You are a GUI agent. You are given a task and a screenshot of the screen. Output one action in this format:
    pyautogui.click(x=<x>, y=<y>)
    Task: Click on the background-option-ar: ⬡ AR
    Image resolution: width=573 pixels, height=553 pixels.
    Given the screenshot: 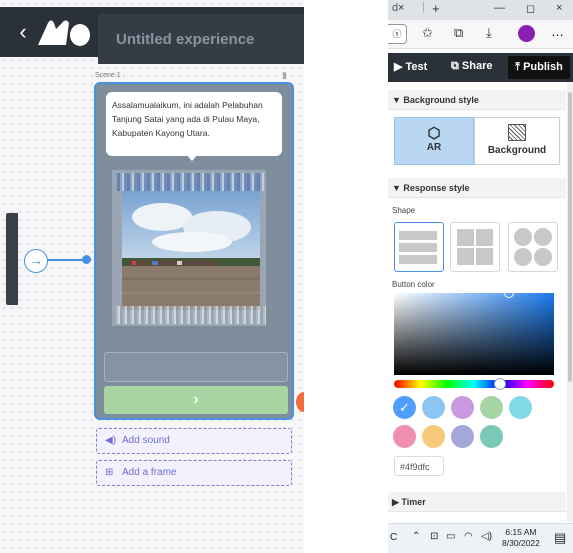 What is the action you would take?
    pyautogui.click(x=434, y=141)
    